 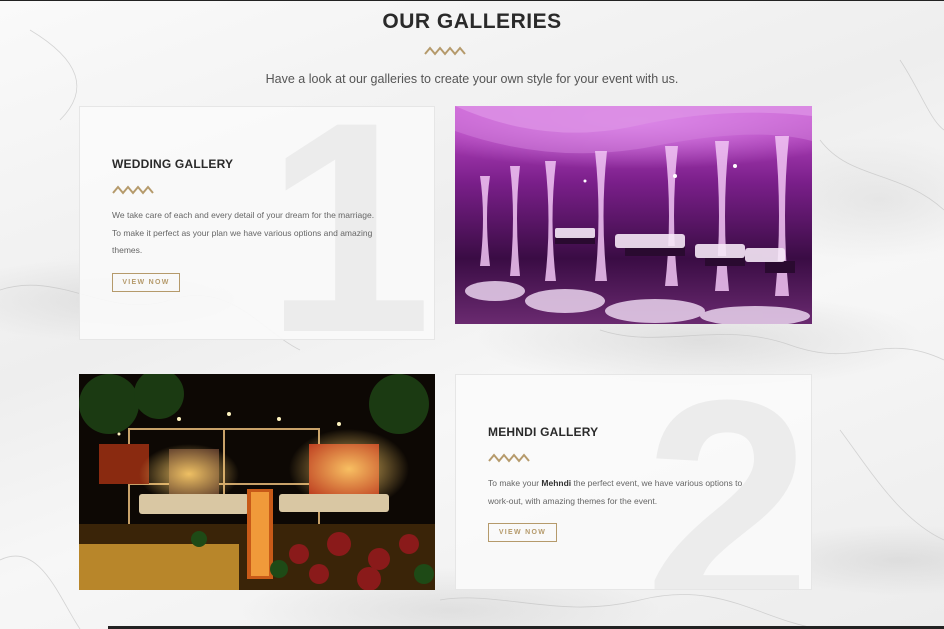 What do you see at coordinates (472, 0) in the screenshot?
I see `top-border` at bounding box center [472, 0].